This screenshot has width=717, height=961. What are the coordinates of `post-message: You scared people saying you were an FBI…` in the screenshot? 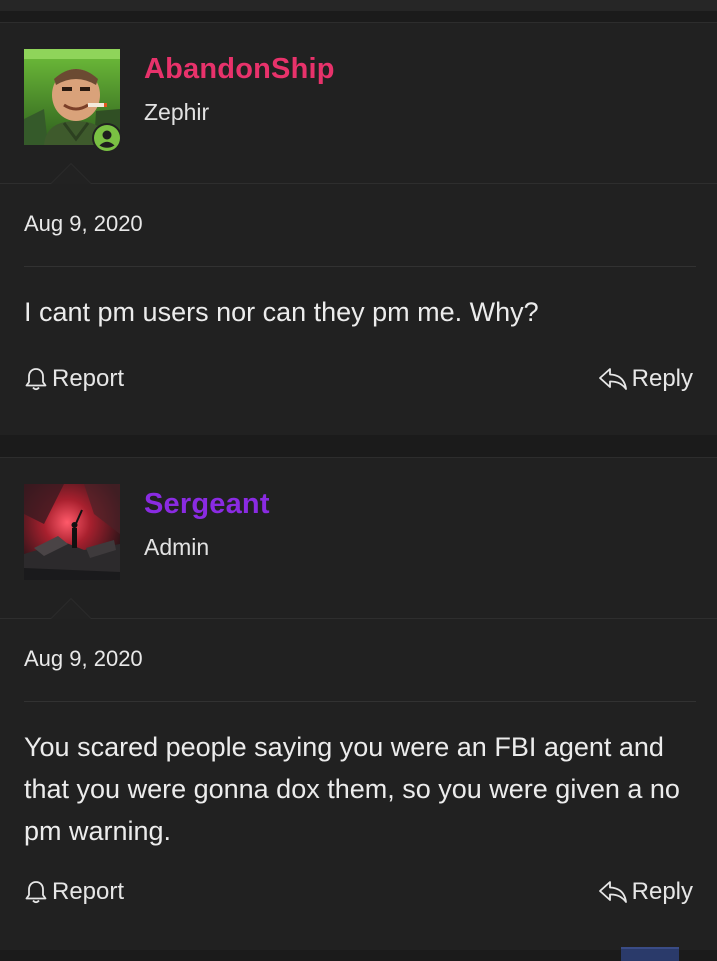 It's located at (352, 789).